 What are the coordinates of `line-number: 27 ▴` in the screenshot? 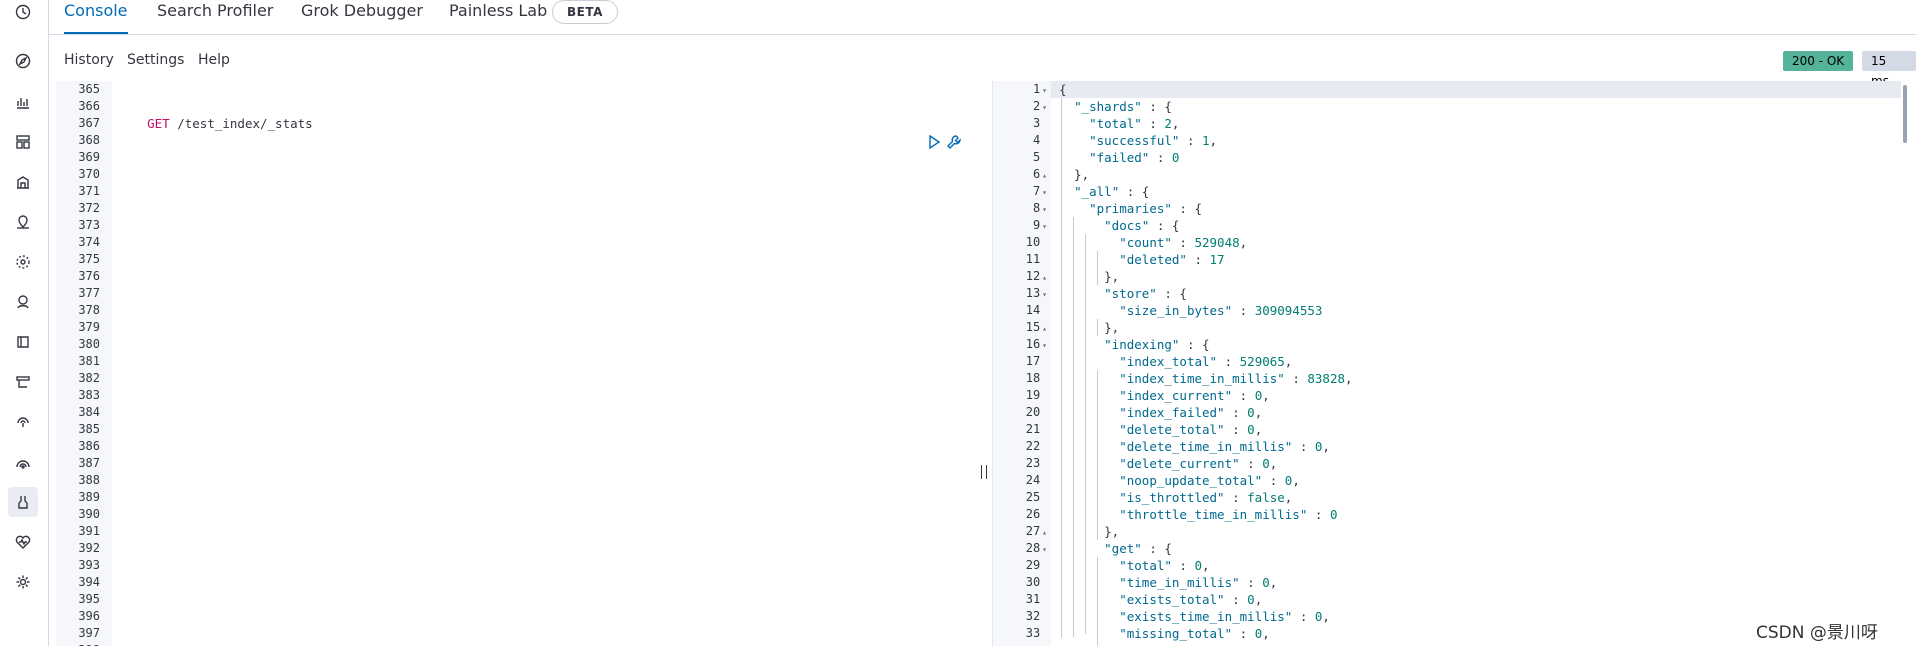 It's located at (1036, 531).